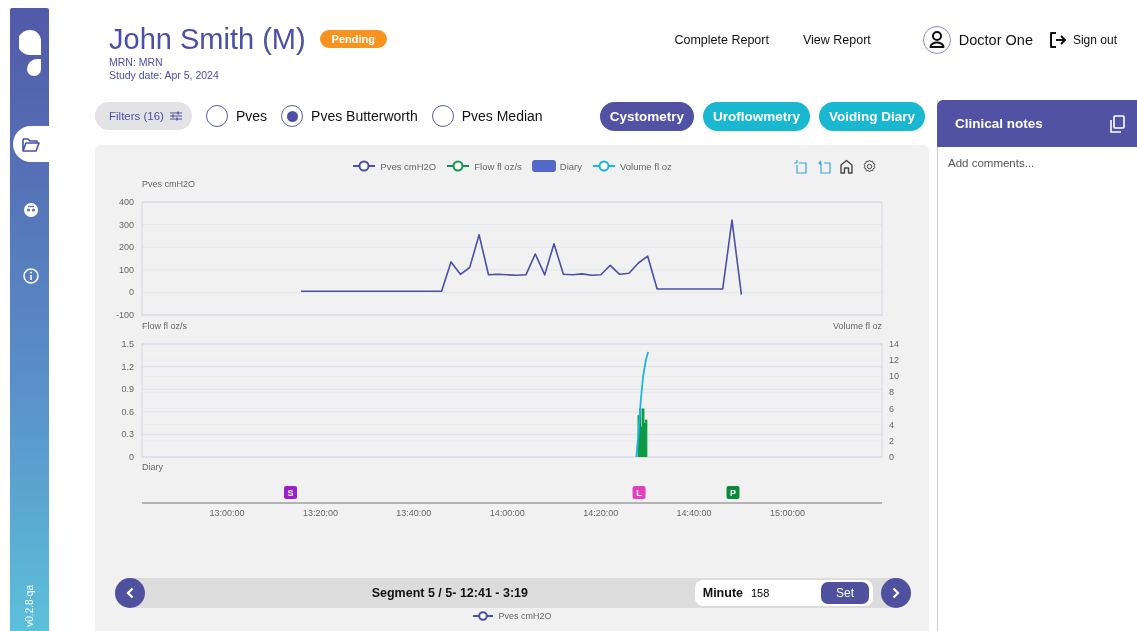  I want to click on axis-title: Diary, so click(152, 467).